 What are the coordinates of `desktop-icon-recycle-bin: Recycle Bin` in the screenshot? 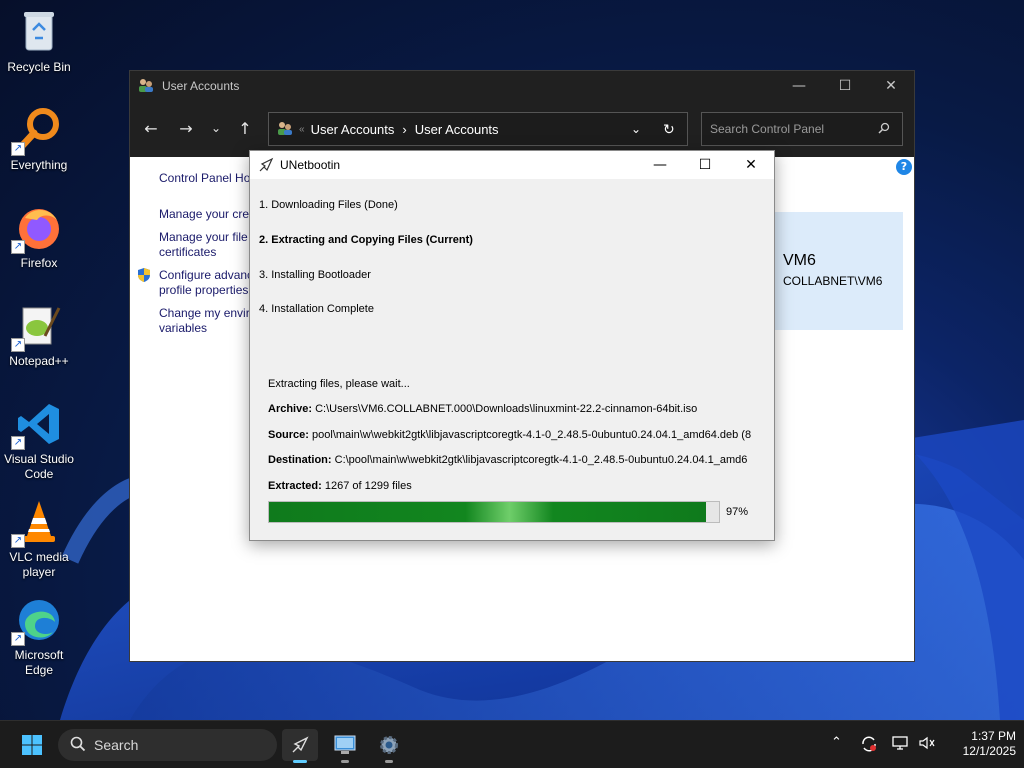 It's located at (39, 41).